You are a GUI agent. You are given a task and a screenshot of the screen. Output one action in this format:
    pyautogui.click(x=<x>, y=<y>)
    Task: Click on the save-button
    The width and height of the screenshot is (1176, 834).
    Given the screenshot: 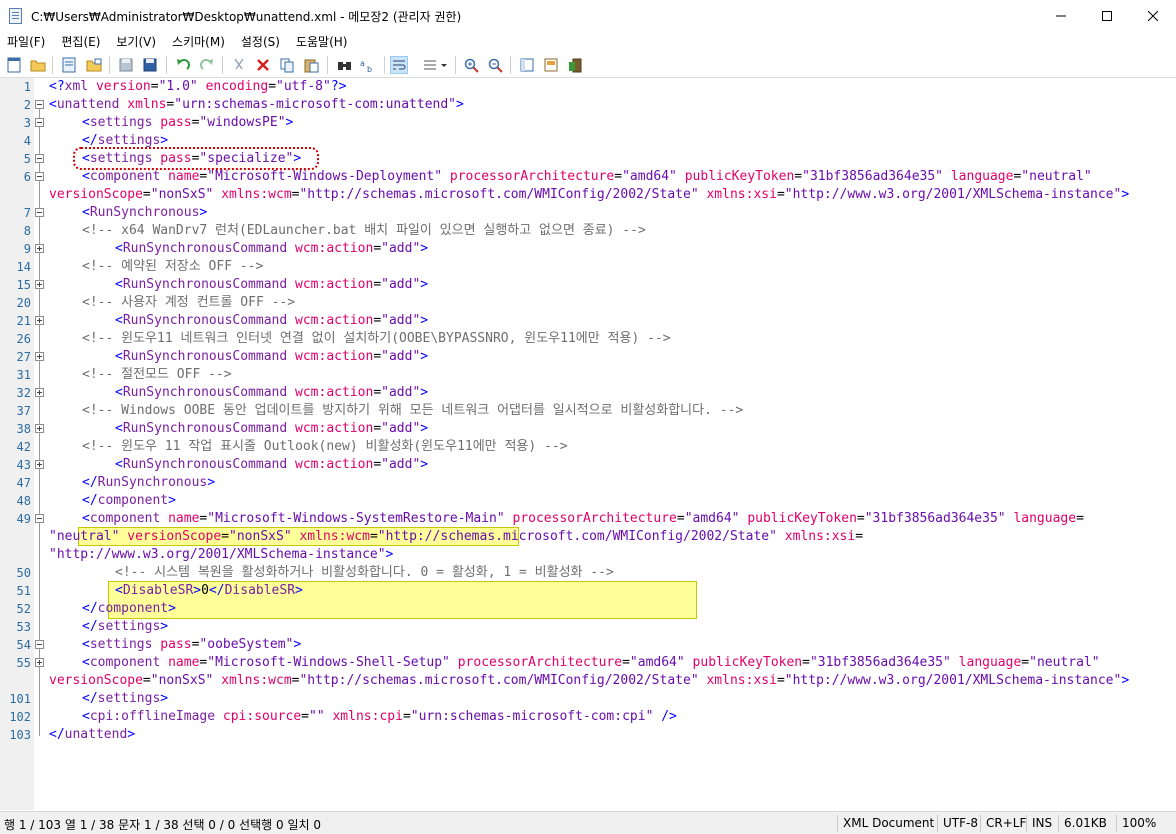 What is the action you would take?
    pyautogui.click(x=126, y=65)
    